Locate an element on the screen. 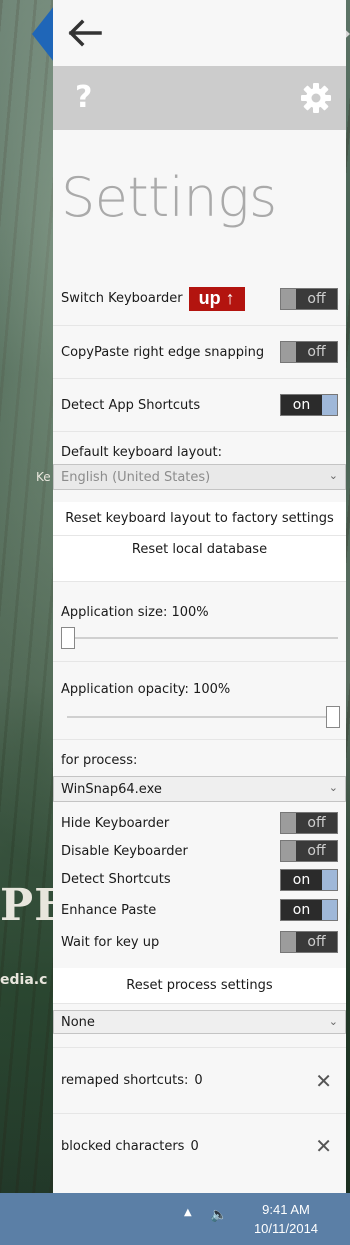 This screenshot has width=350, height=1245. top-bar is located at coordinates (199, 33).